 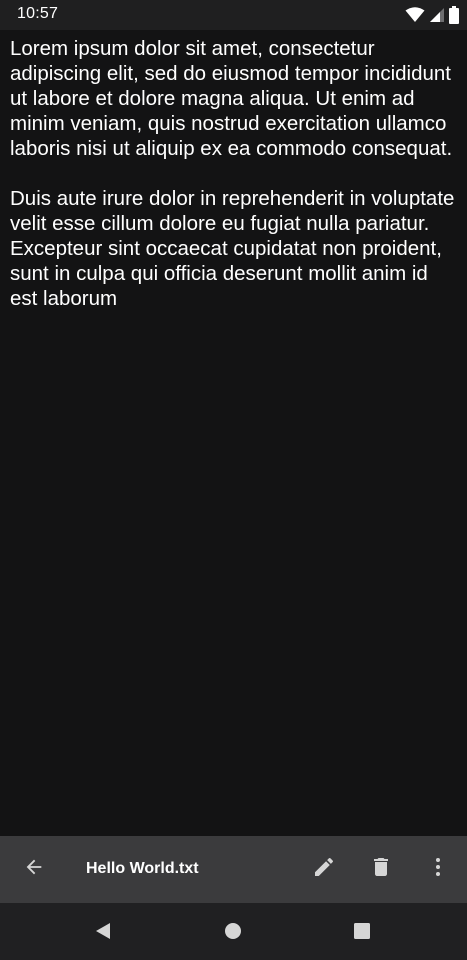 What do you see at coordinates (454, 15) in the screenshot?
I see `battery-icon` at bounding box center [454, 15].